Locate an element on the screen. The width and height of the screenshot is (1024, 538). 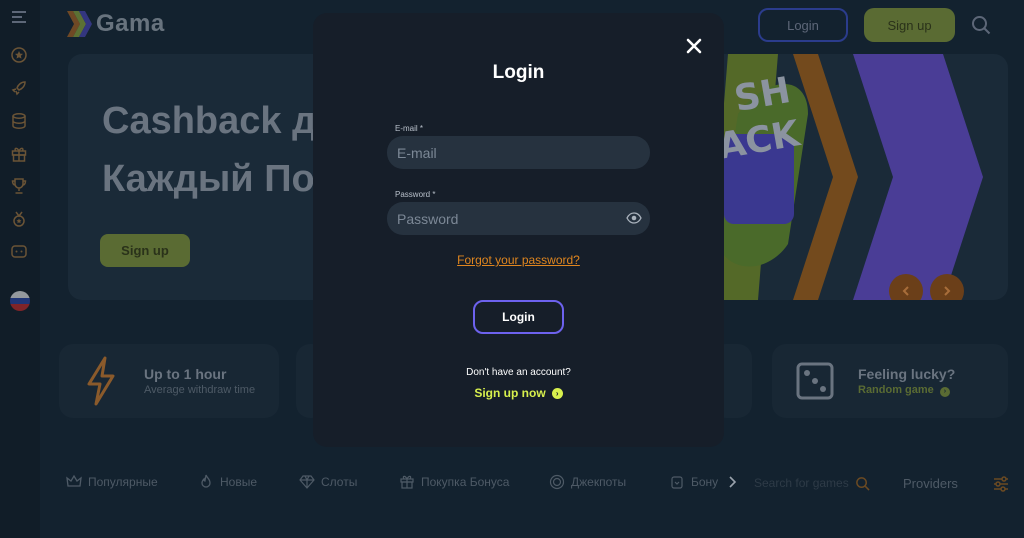
login-button: Login is located at coordinates (518, 317).